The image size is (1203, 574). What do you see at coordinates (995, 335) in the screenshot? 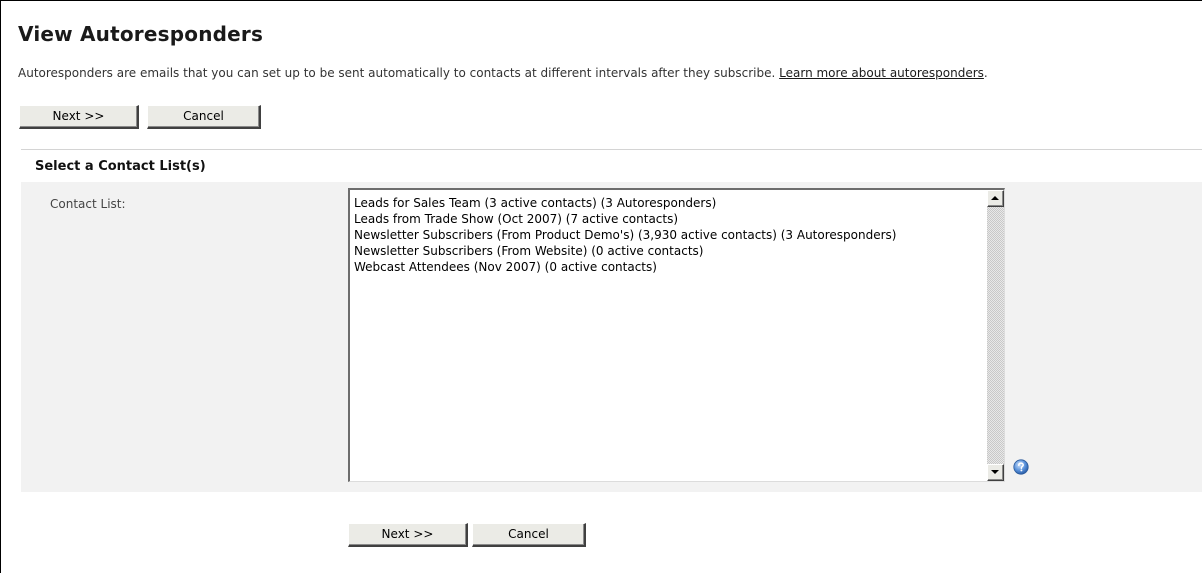
I see `listbox-scrollbar` at bounding box center [995, 335].